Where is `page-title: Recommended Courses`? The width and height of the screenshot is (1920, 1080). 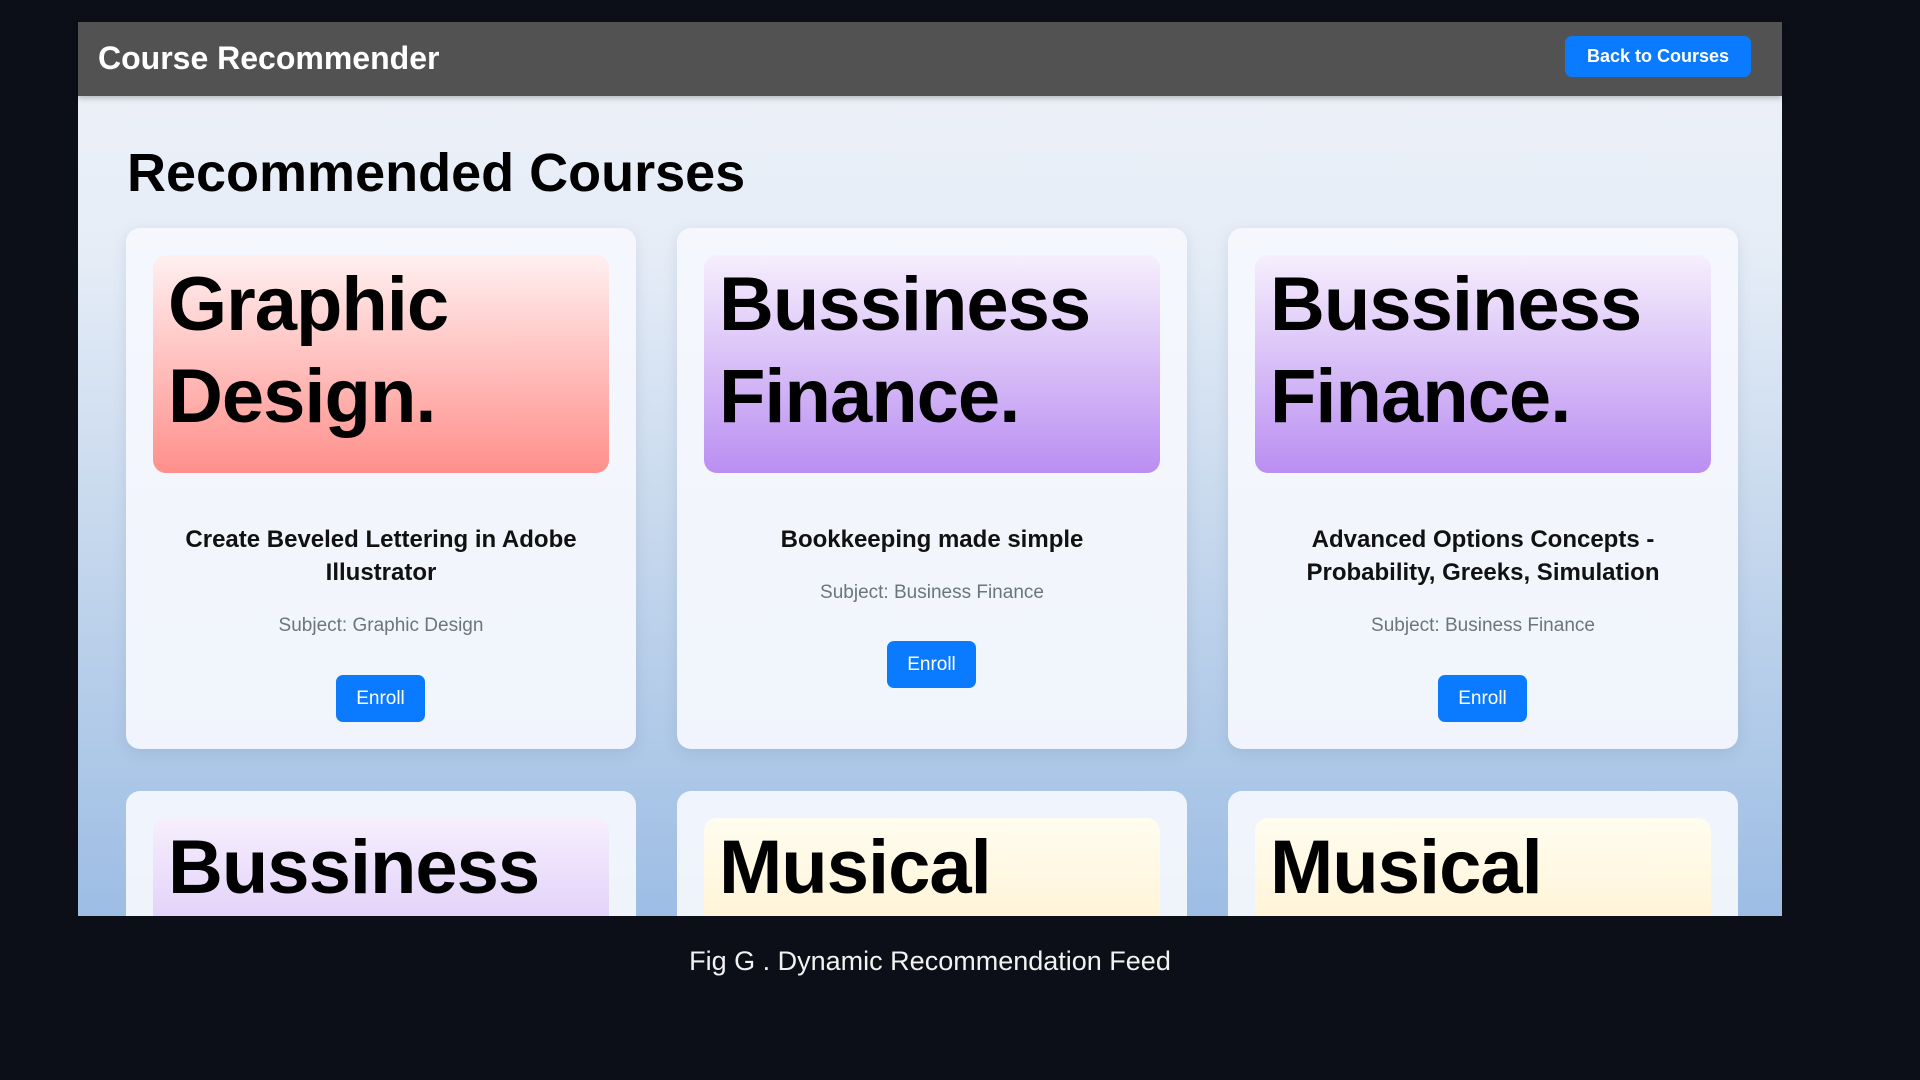
page-title: Recommended Courses is located at coordinates (436, 173).